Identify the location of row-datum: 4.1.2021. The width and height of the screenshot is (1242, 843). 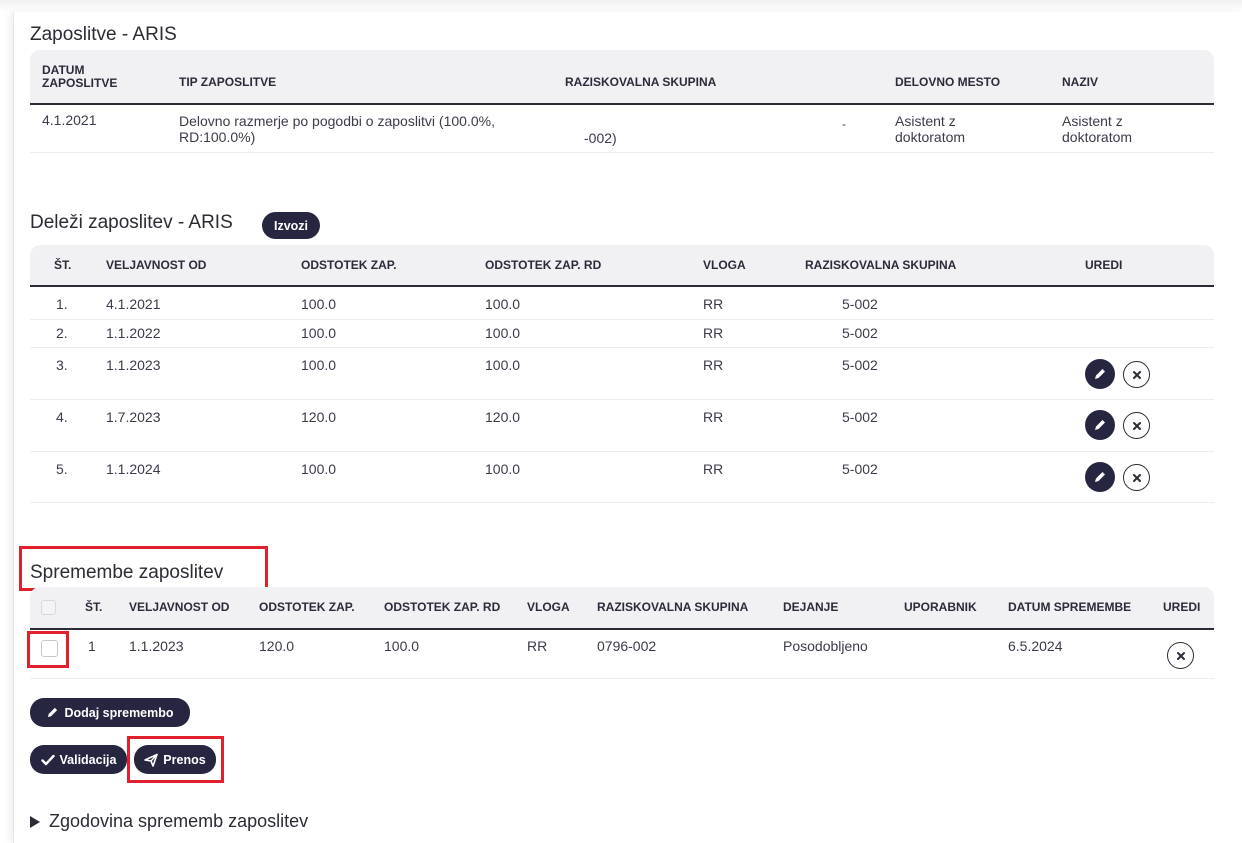
(133, 304).